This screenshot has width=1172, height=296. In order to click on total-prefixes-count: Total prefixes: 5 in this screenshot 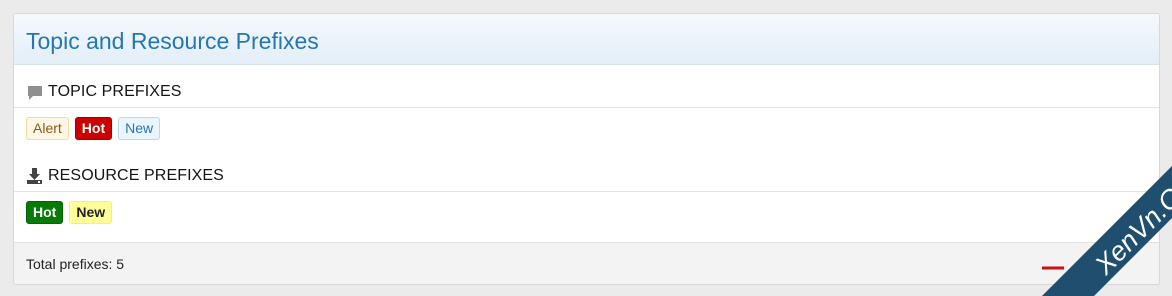, I will do `click(75, 263)`.